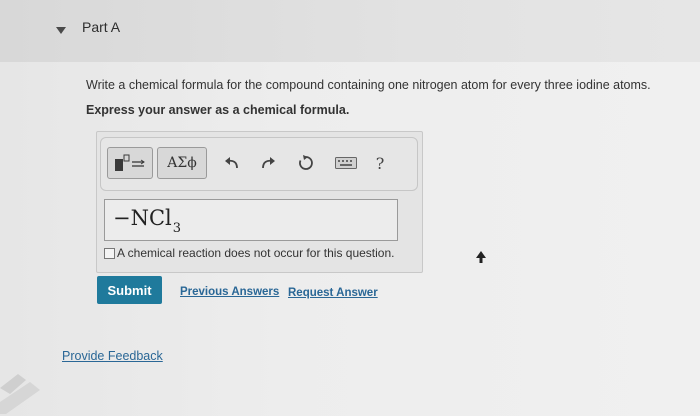  Describe the element at coordinates (251, 220) in the screenshot. I see `formula-input: −NCl3` at that location.